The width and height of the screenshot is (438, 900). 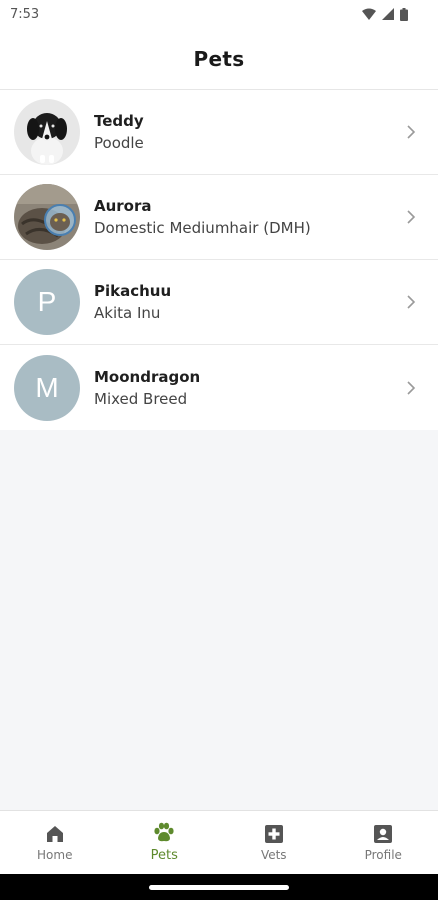 I want to click on nav-label: Profile, so click(x=383, y=854).